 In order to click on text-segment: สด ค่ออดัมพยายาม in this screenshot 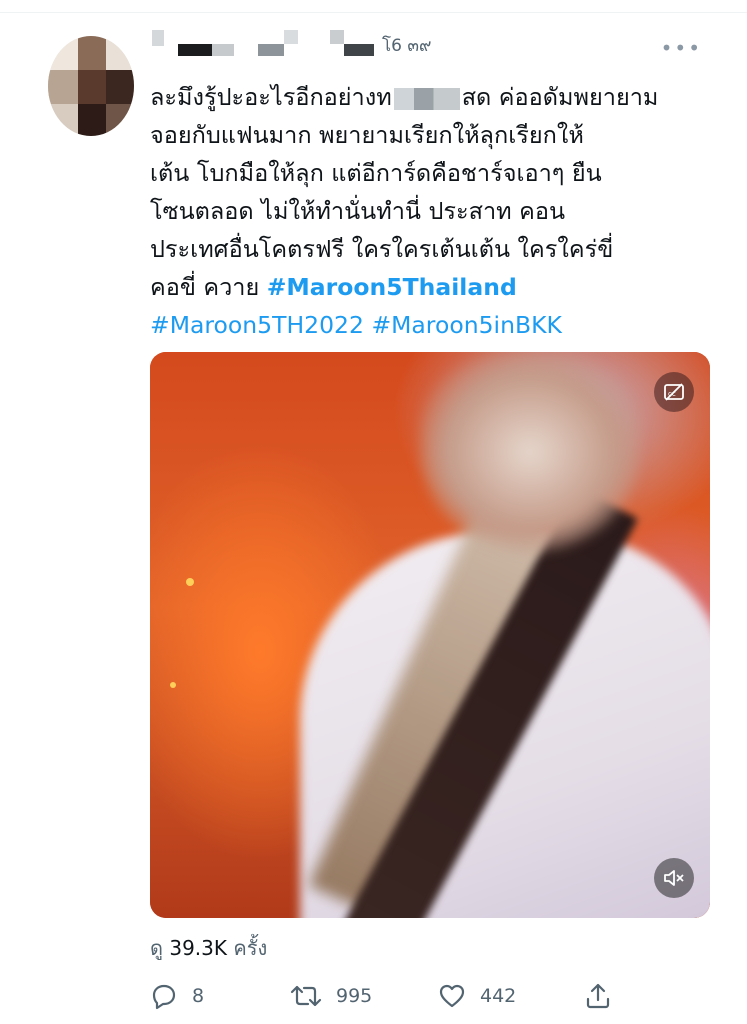, I will do `click(560, 97)`.